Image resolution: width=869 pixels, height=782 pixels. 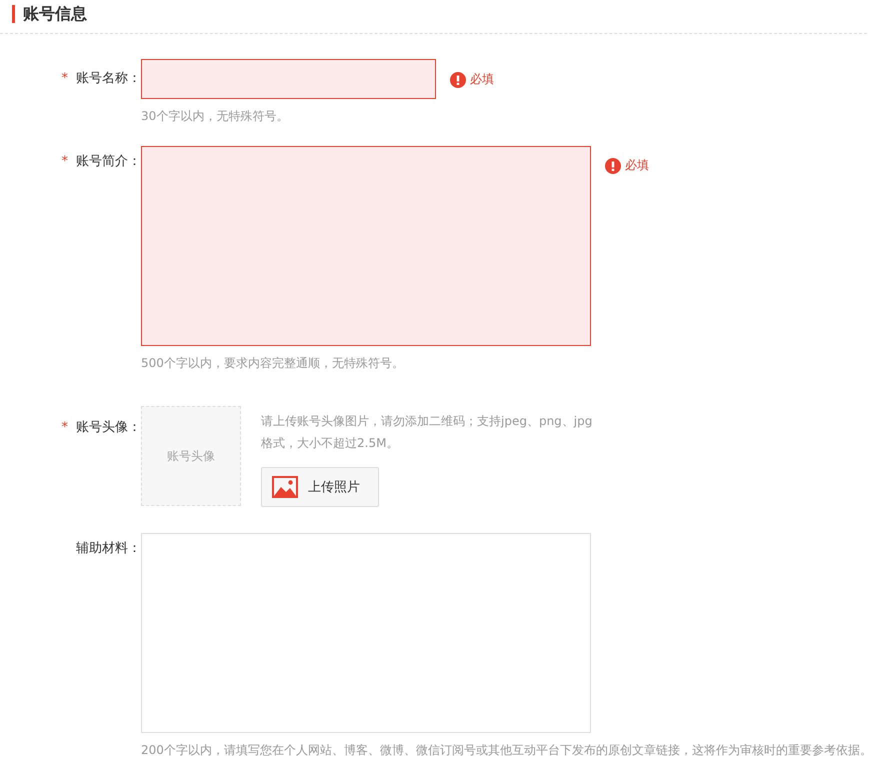 What do you see at coordinates (439, 14) in the screenshot?
I see `section-title: 账号信息` at bounding box center [439, 14].